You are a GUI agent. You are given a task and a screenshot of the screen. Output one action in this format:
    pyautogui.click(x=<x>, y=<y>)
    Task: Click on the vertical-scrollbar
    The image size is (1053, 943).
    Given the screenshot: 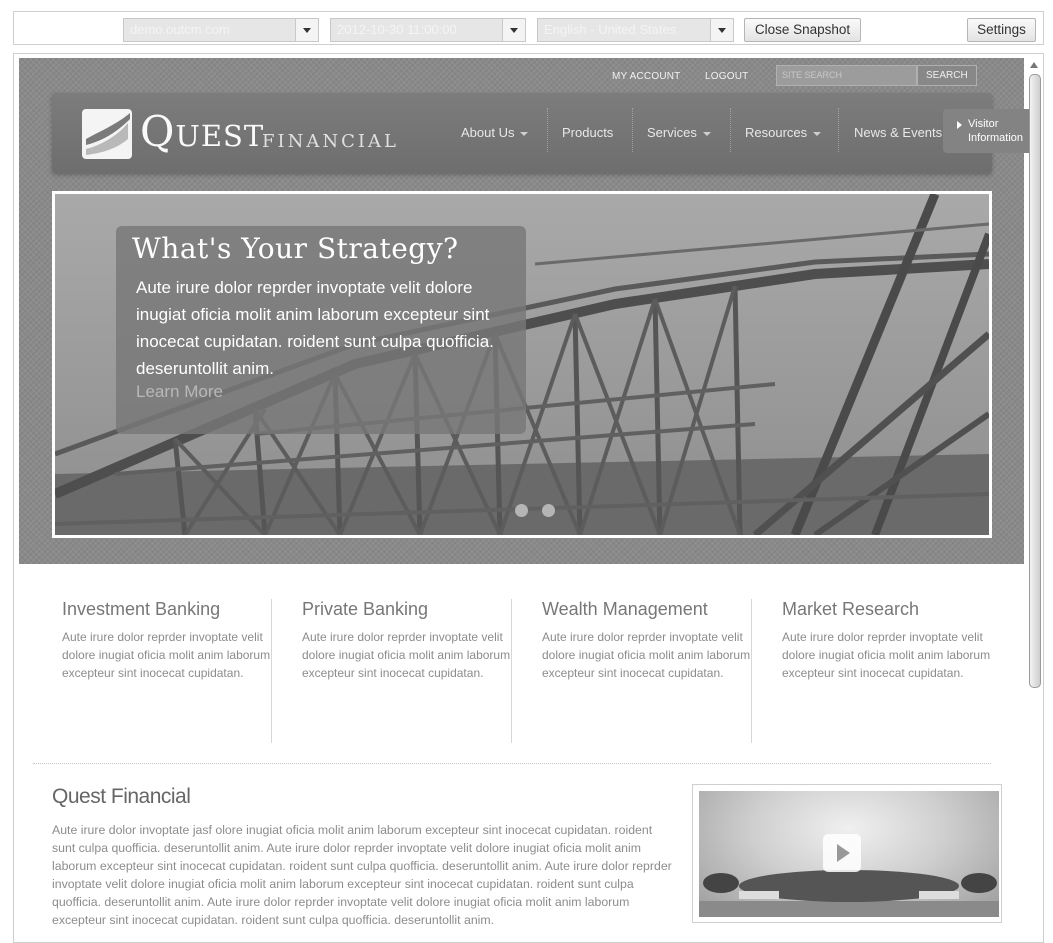 What is the action you would take?
    pyautogui.click(x=1034, y=498)
    